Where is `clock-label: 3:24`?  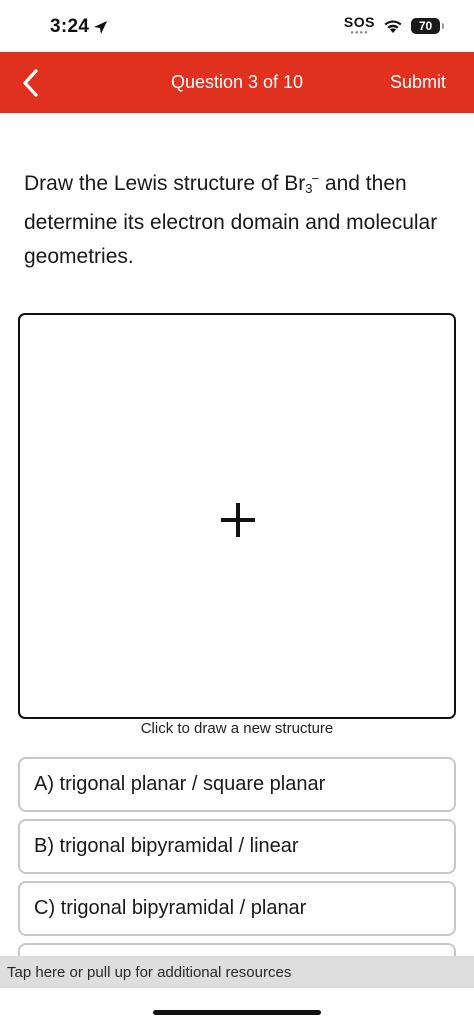
clock-label: 3:24 is located at coordinates (70, 26).